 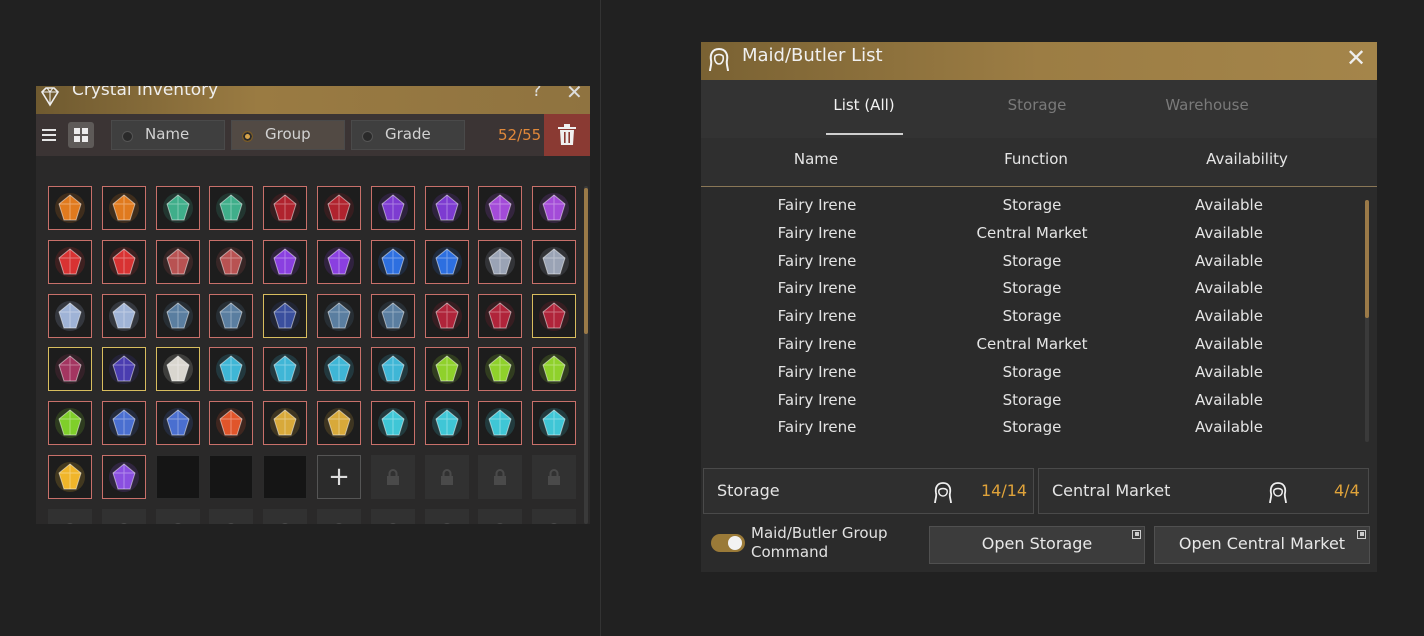 I want to click on sort-grade-radio: Grade, so click(x=408, y=135).